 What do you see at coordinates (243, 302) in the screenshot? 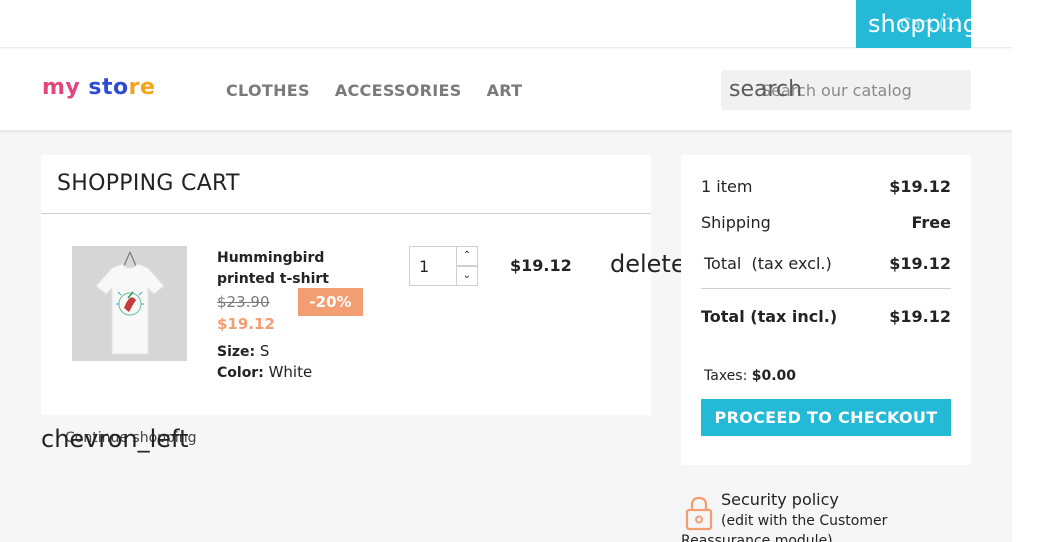
I see `product-old-price: $23.90` at bounding box center [243, 302].